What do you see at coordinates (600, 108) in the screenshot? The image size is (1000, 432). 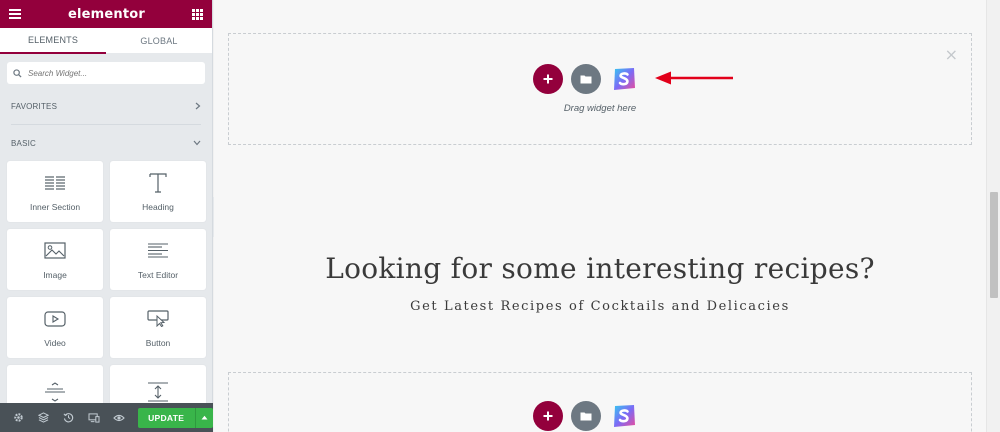 I see `drag-widget-hint: Drag widget here` at bounding box center [600, 108].